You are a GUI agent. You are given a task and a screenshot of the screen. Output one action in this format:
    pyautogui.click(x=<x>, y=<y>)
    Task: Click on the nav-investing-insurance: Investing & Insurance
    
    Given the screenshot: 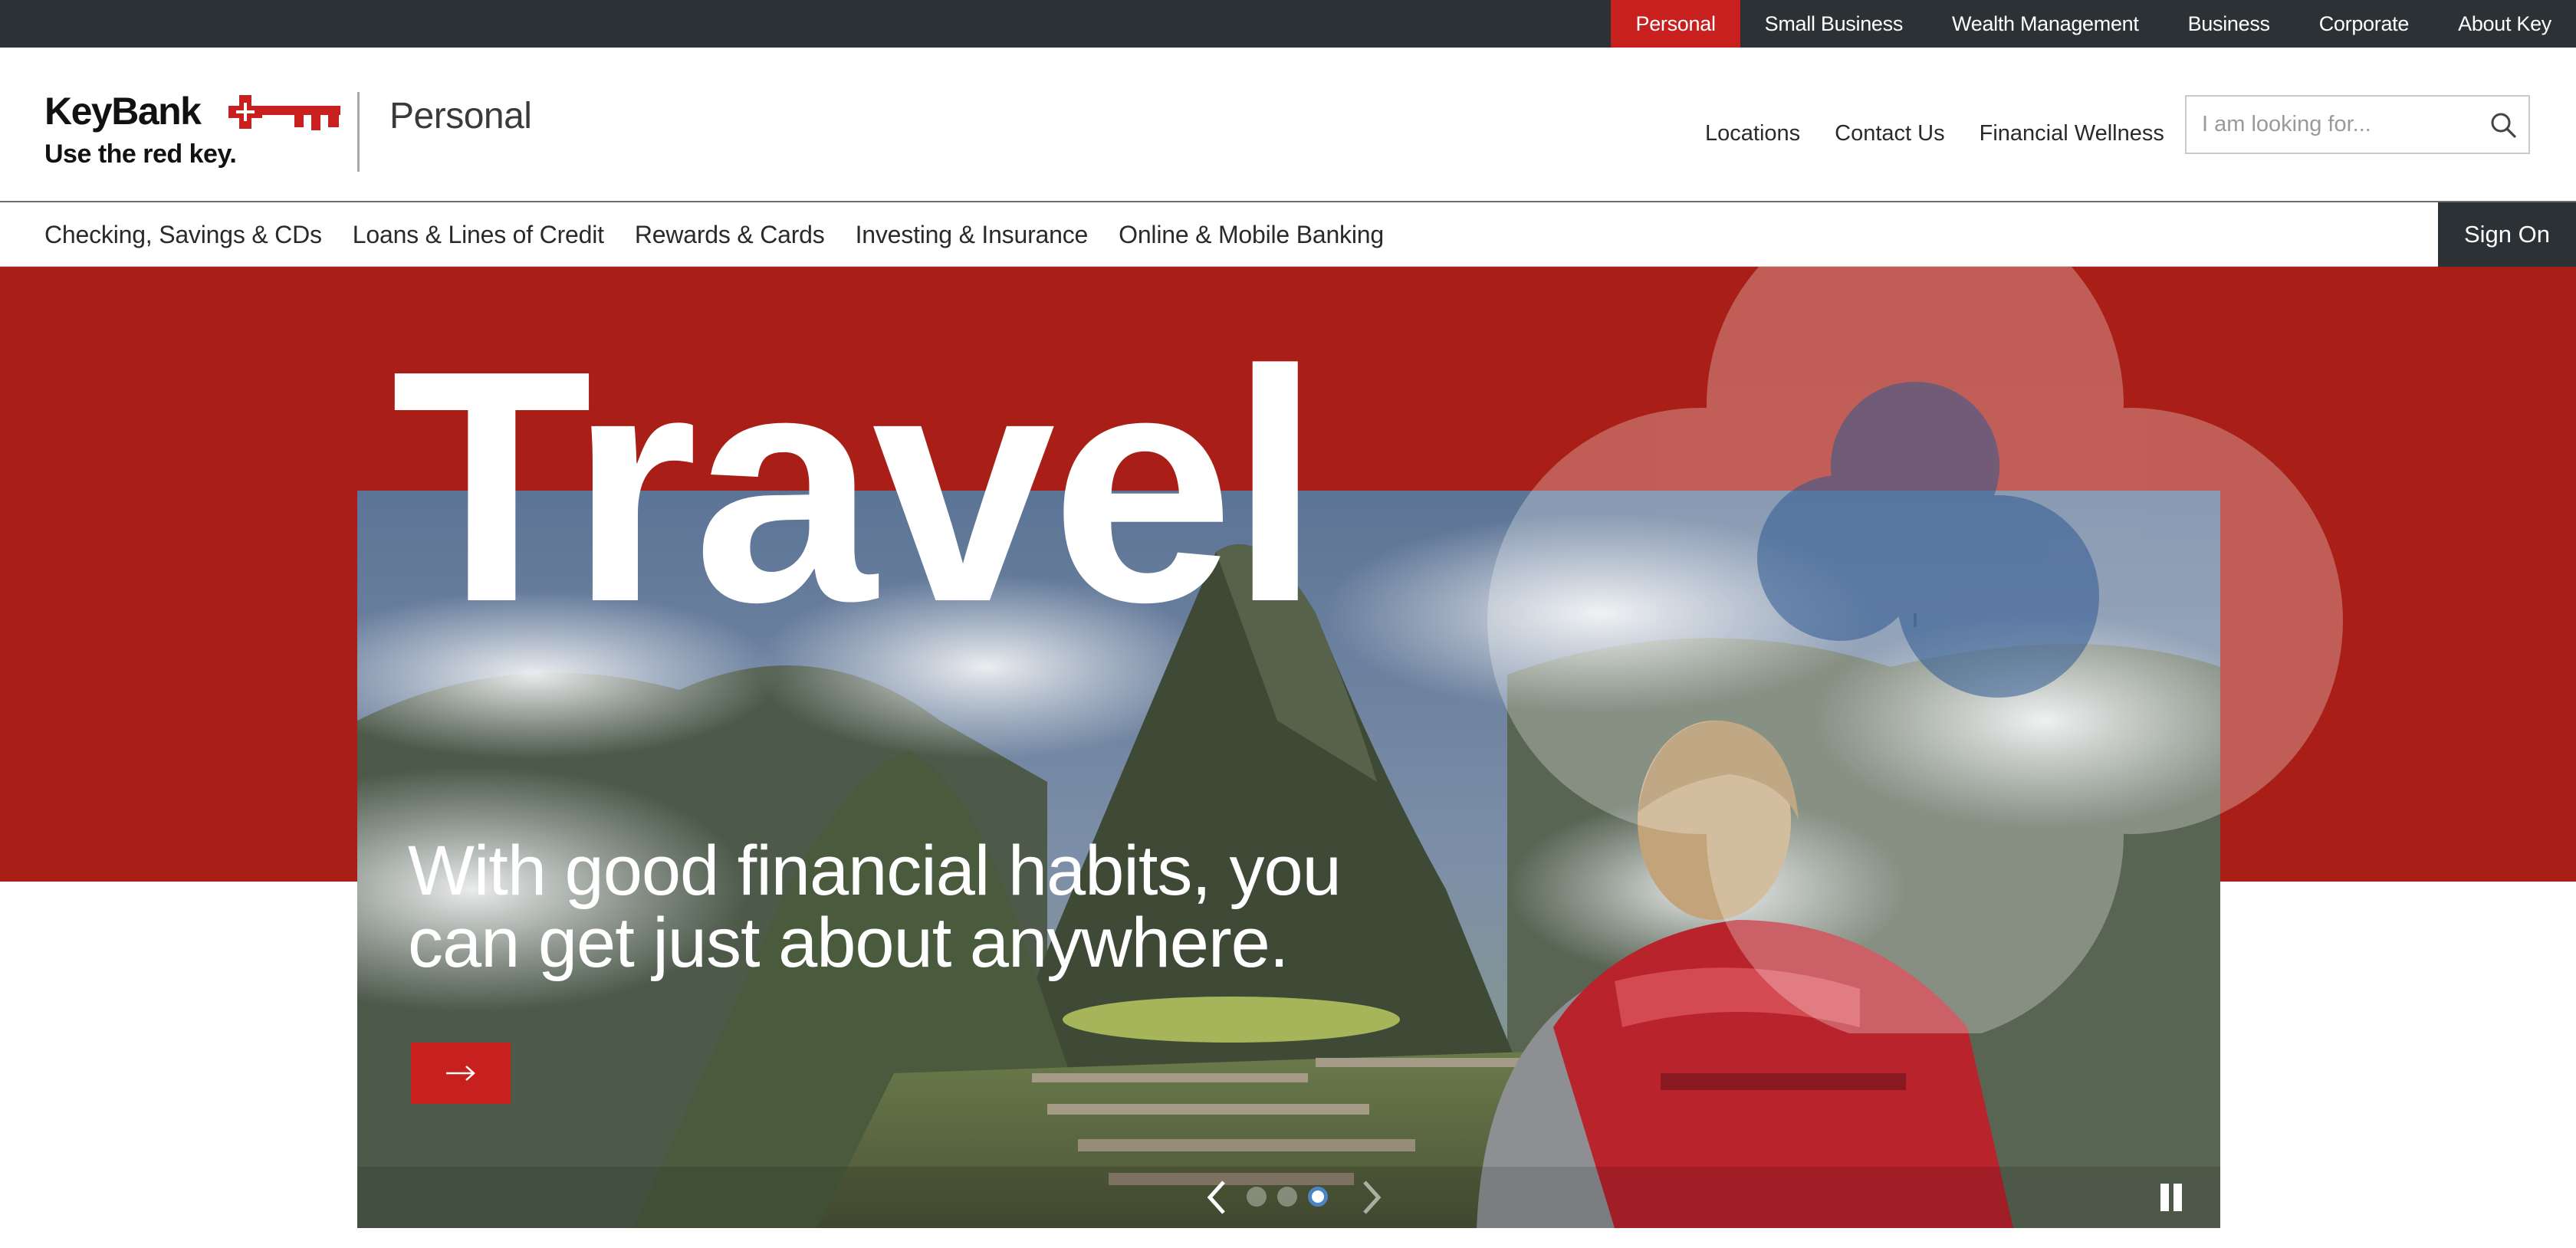 What is the action you would take?
    pyautogui.click(x=972, y=235)
    